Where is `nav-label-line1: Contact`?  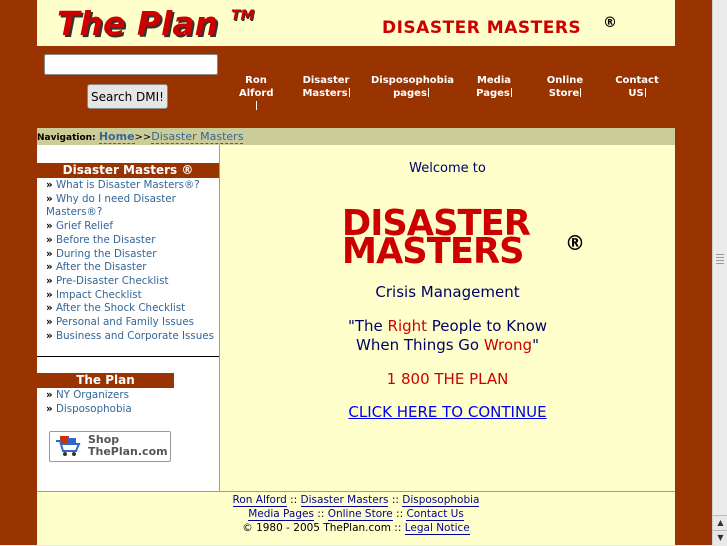 nav-label-line1: Contact is located at coordinates (637, 80).